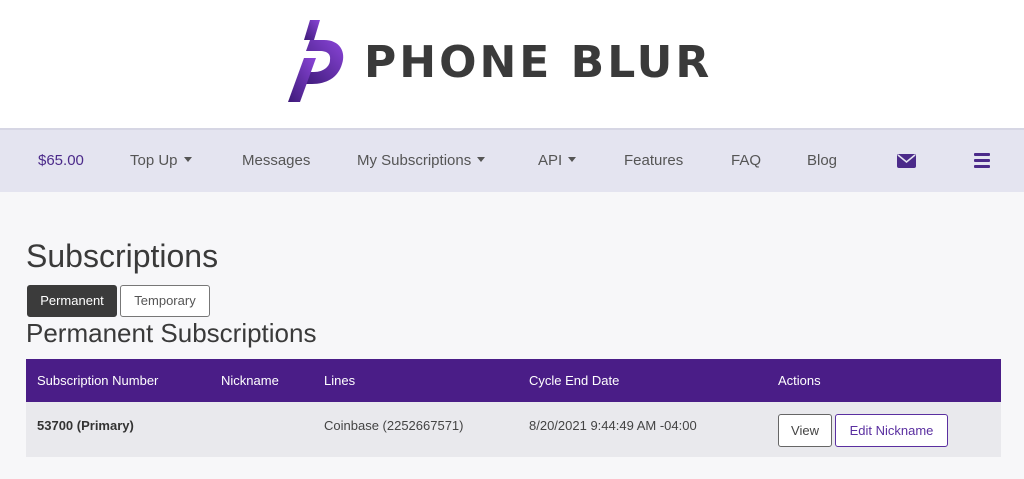 The width and height of the screenshot is (1024, 479). I want to click on nav-features: Features, so click(653, 160).